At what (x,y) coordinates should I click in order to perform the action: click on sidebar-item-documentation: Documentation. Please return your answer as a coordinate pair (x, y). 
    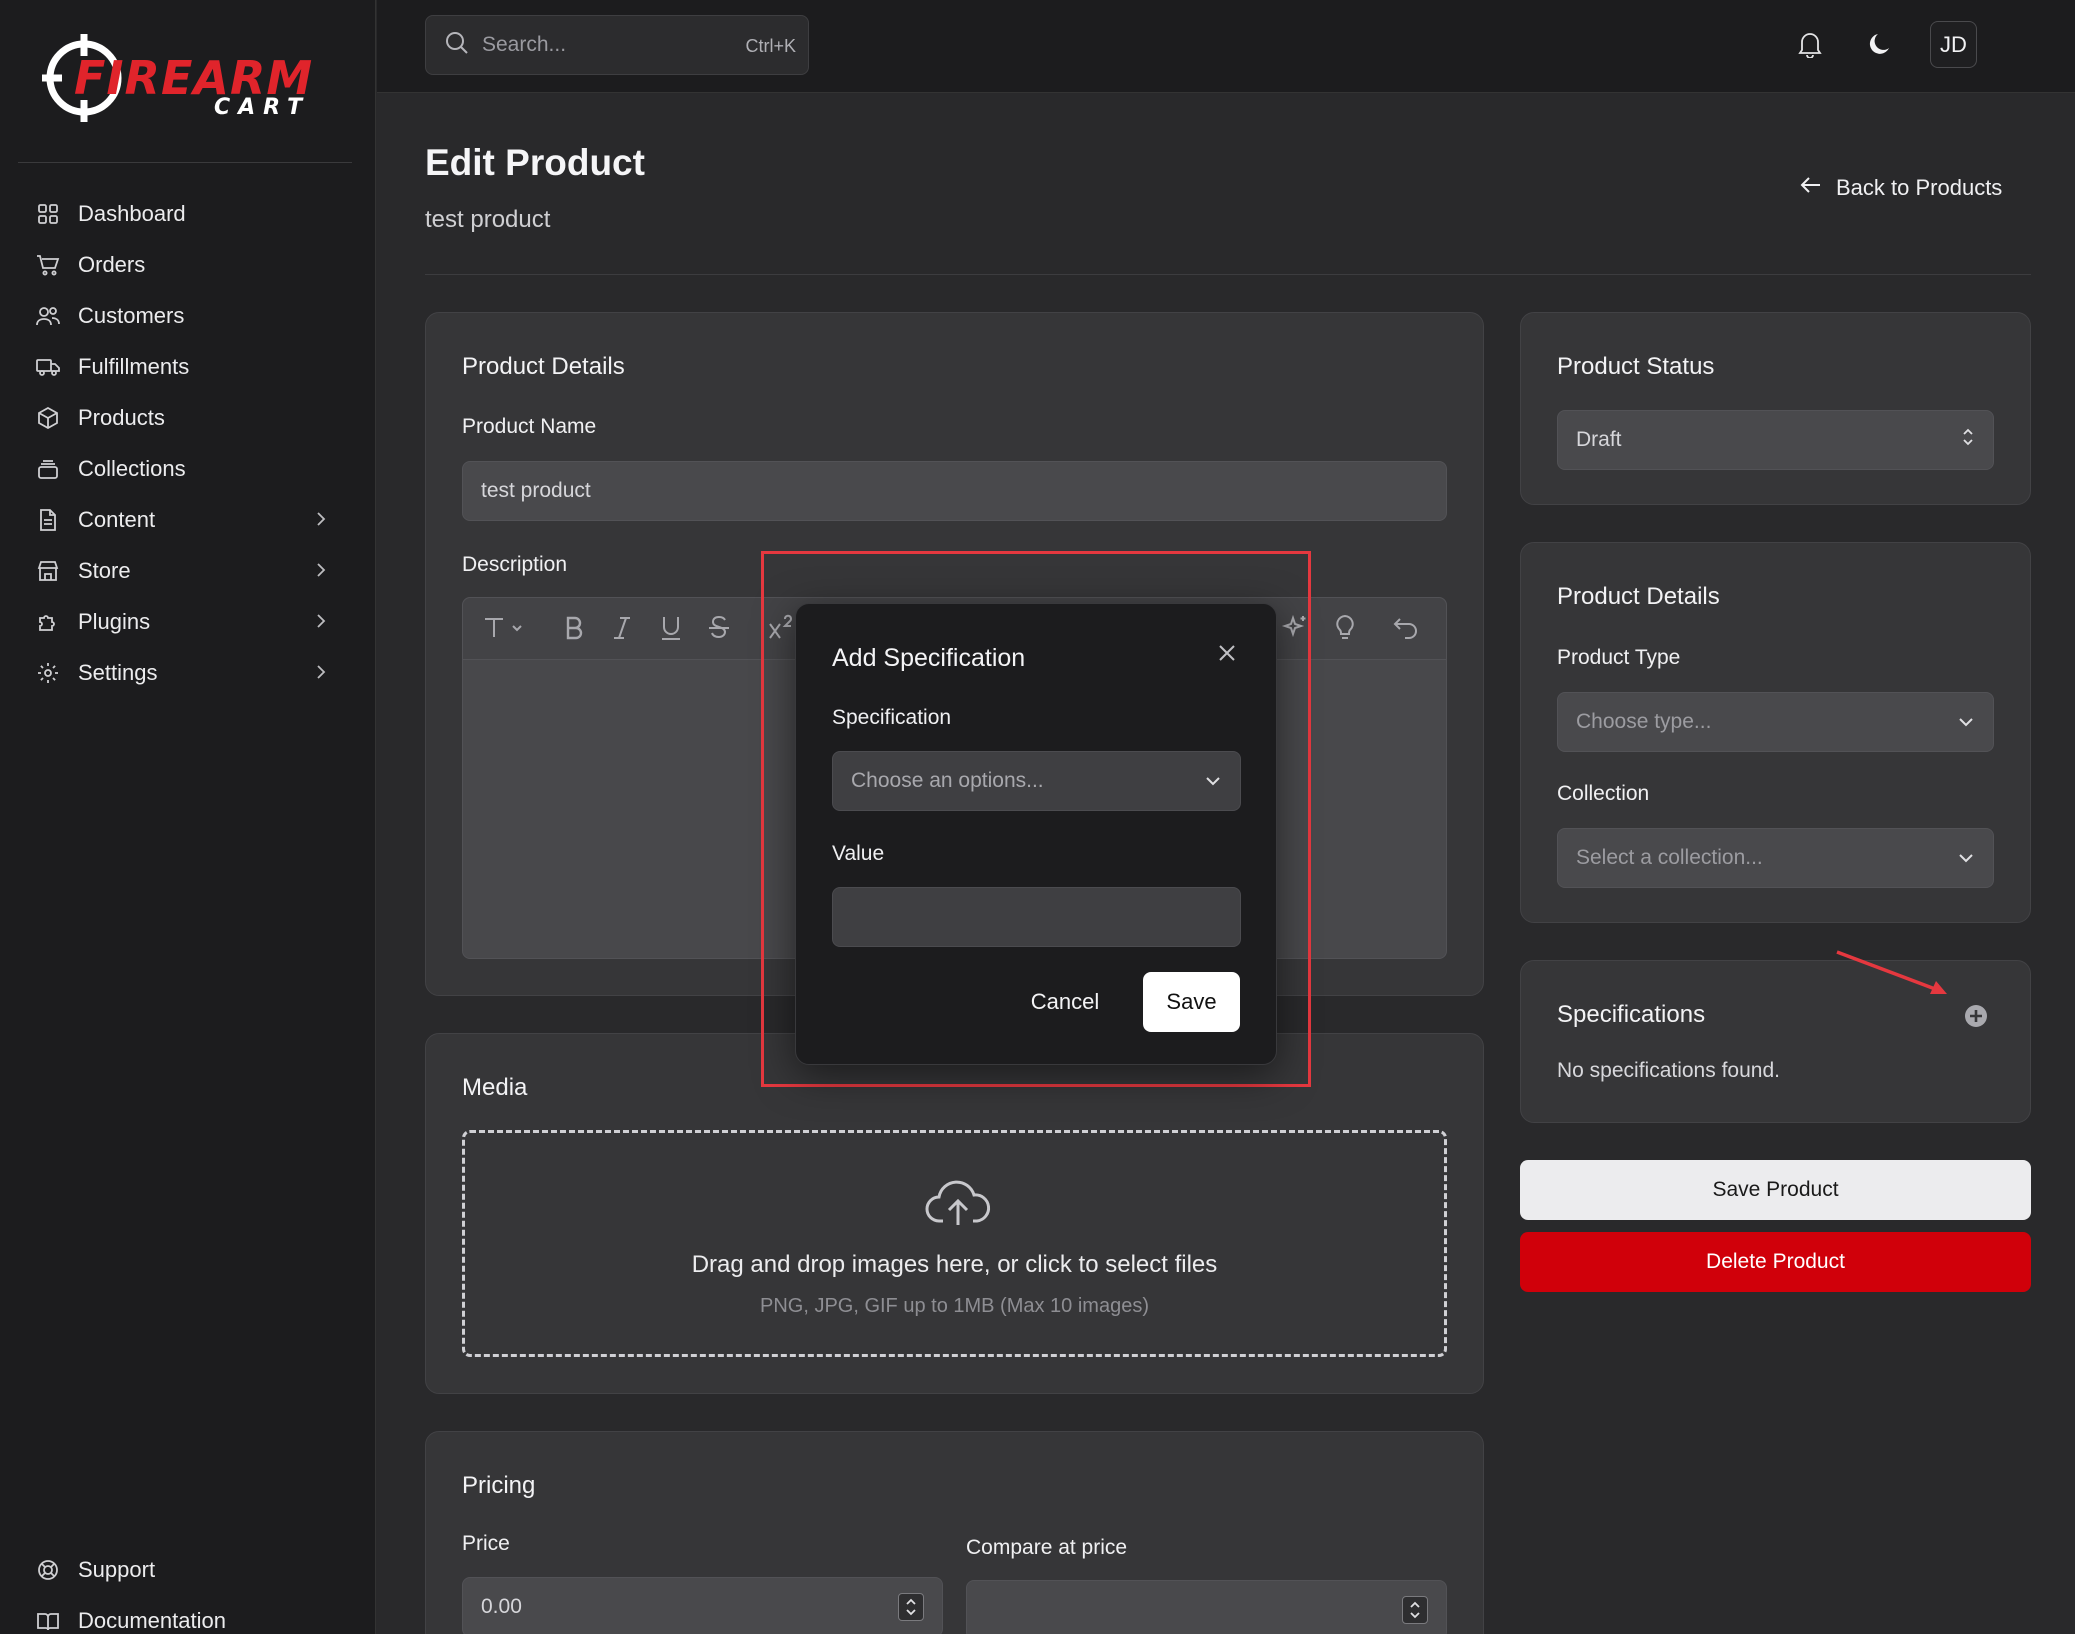
    Looking at the image, I should click on (188, 1614).